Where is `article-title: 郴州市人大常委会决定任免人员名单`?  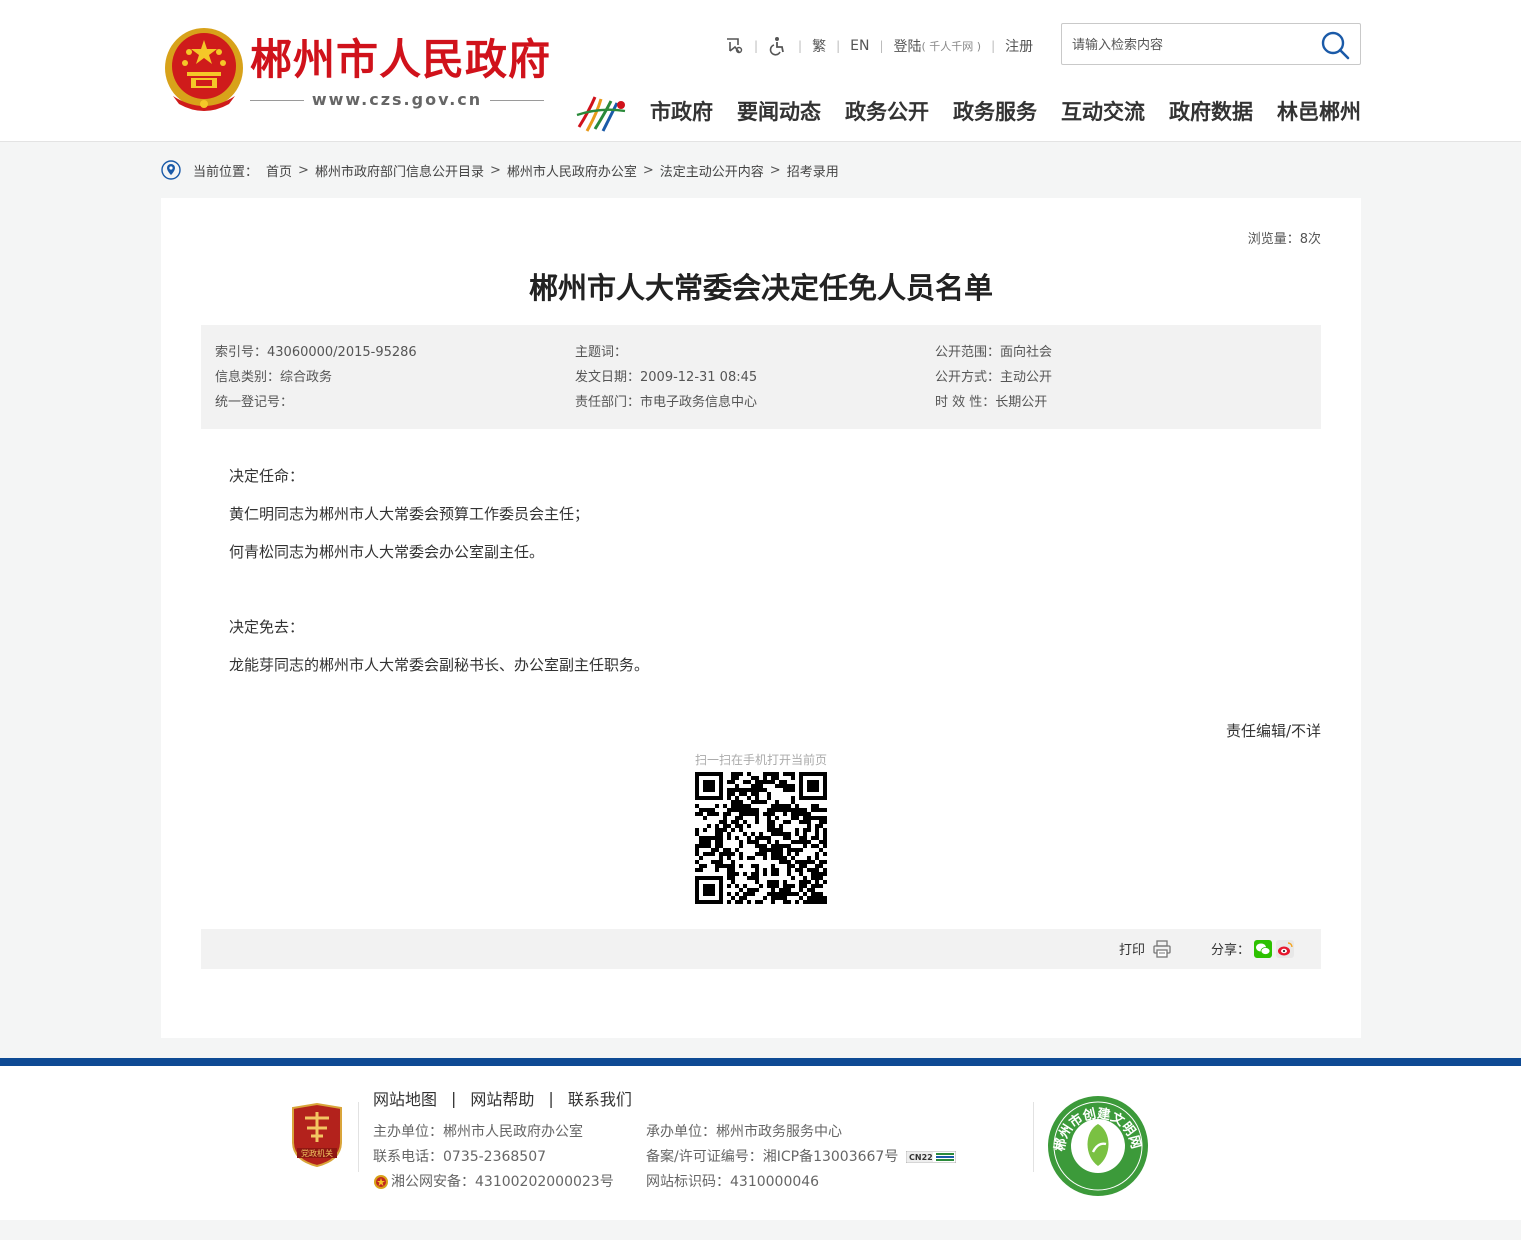
article-title: 郴州市人大常委会决定任免人员名单 is located at coordinates (760, 288).